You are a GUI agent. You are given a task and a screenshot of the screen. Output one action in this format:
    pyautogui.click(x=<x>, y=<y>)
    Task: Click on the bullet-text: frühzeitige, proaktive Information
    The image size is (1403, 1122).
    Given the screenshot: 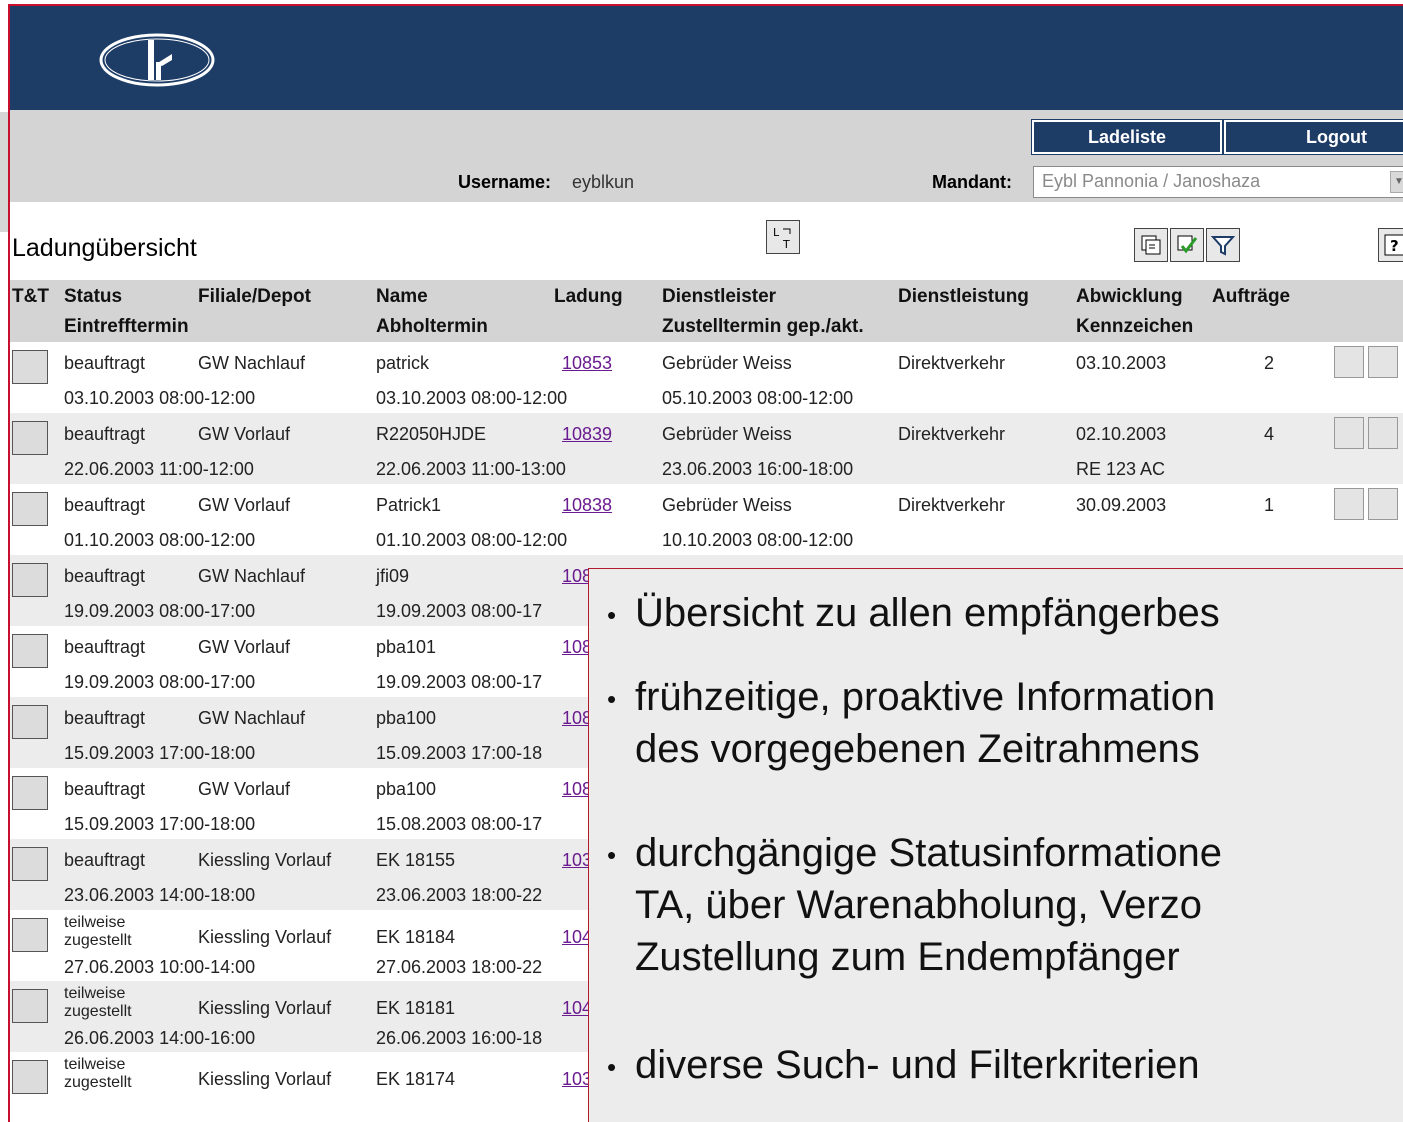 What is the action you would take?
    pyautogui.click(x=925, y=697)
    